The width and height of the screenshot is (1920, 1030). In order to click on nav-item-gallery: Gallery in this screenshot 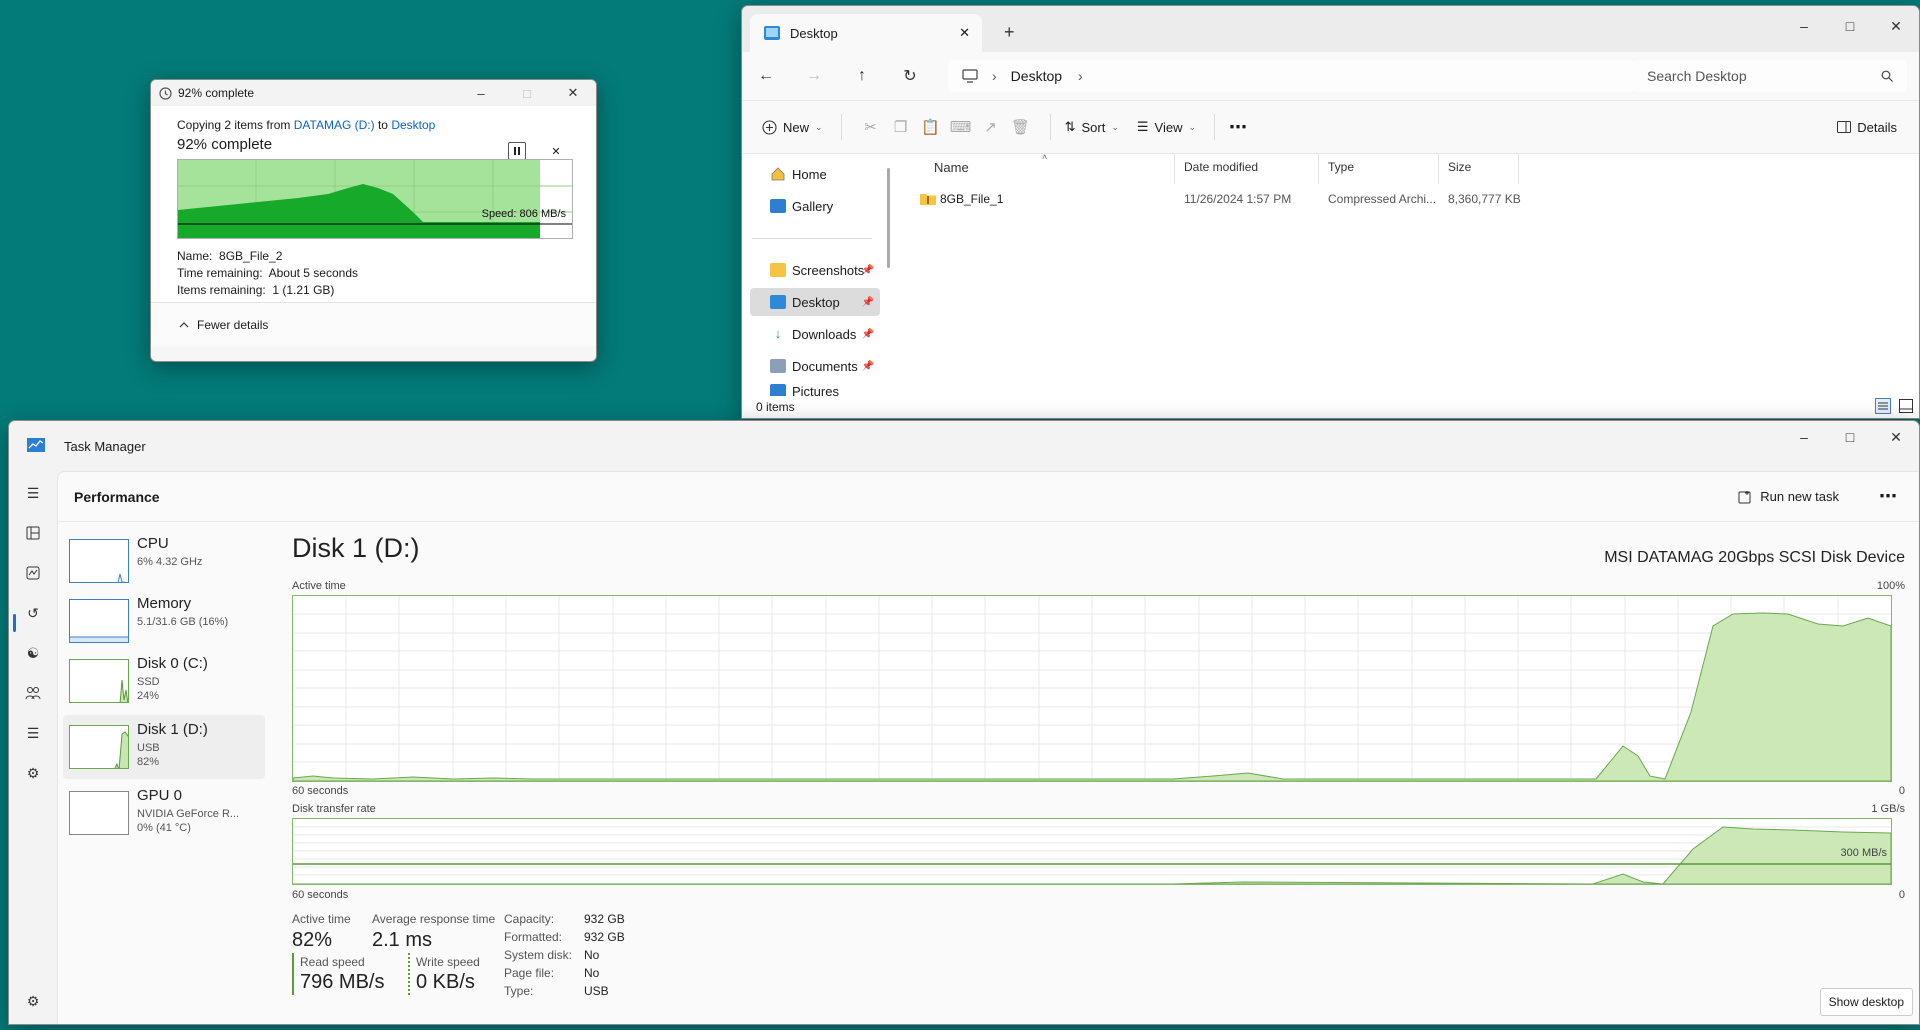, I will do `click(815, 206)`.